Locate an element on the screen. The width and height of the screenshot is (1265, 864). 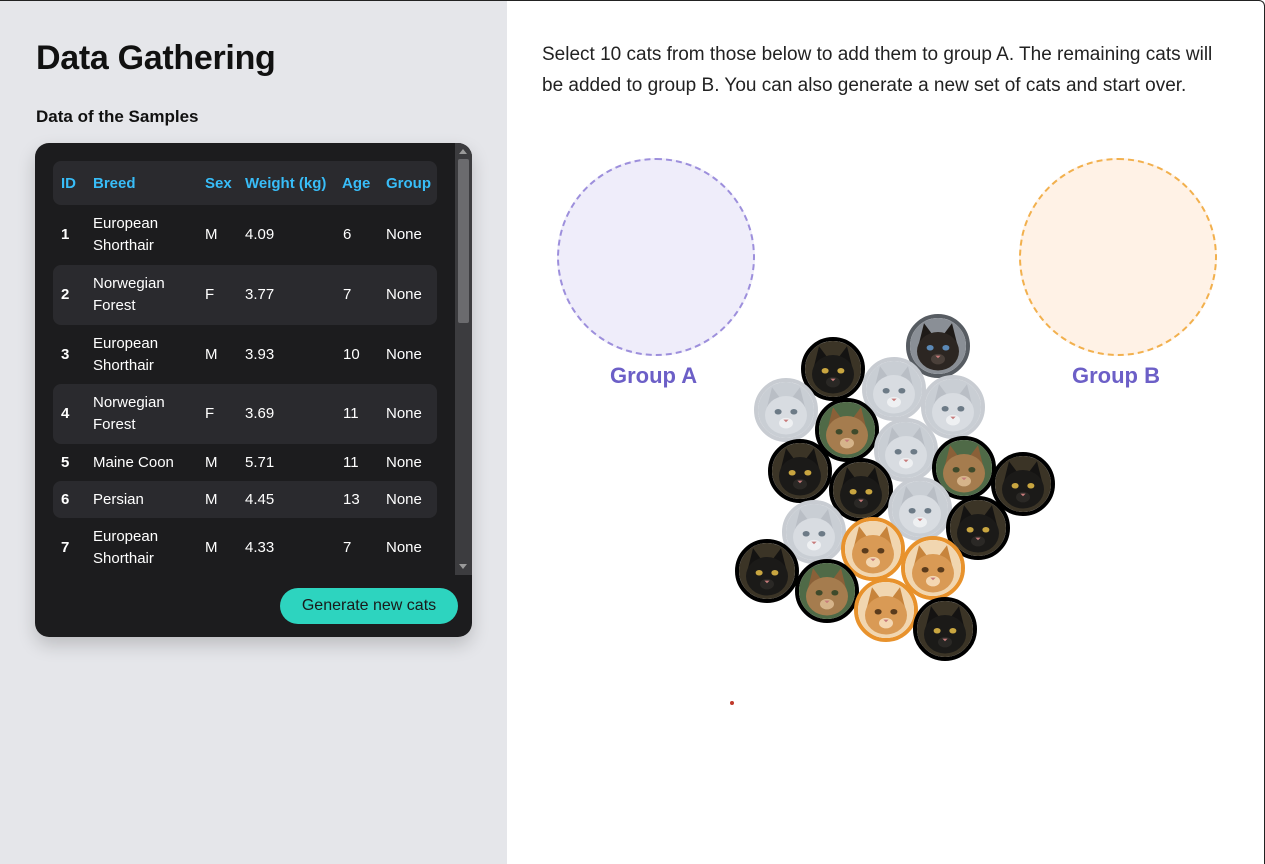
table-row: 7 European Shorthair M 4.33 7 None is located at coordinates (245, 547).